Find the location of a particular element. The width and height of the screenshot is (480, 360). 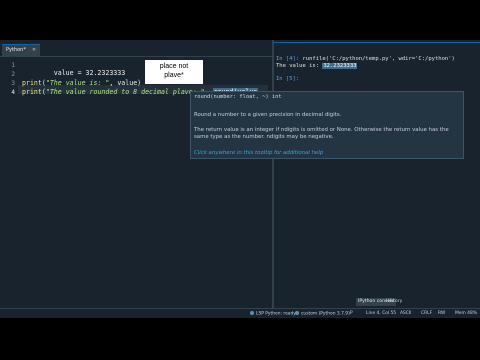

console-output-value: 32.2323333 is located at coordinates (340, 66).